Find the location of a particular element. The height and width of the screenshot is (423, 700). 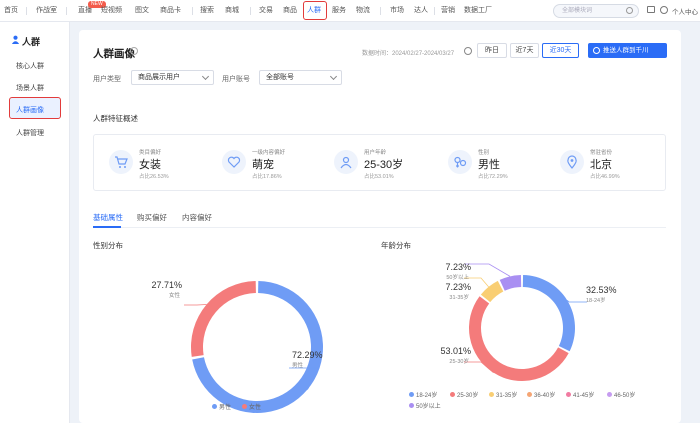

feature-value: 北京 is located at coordinates (601, 165).